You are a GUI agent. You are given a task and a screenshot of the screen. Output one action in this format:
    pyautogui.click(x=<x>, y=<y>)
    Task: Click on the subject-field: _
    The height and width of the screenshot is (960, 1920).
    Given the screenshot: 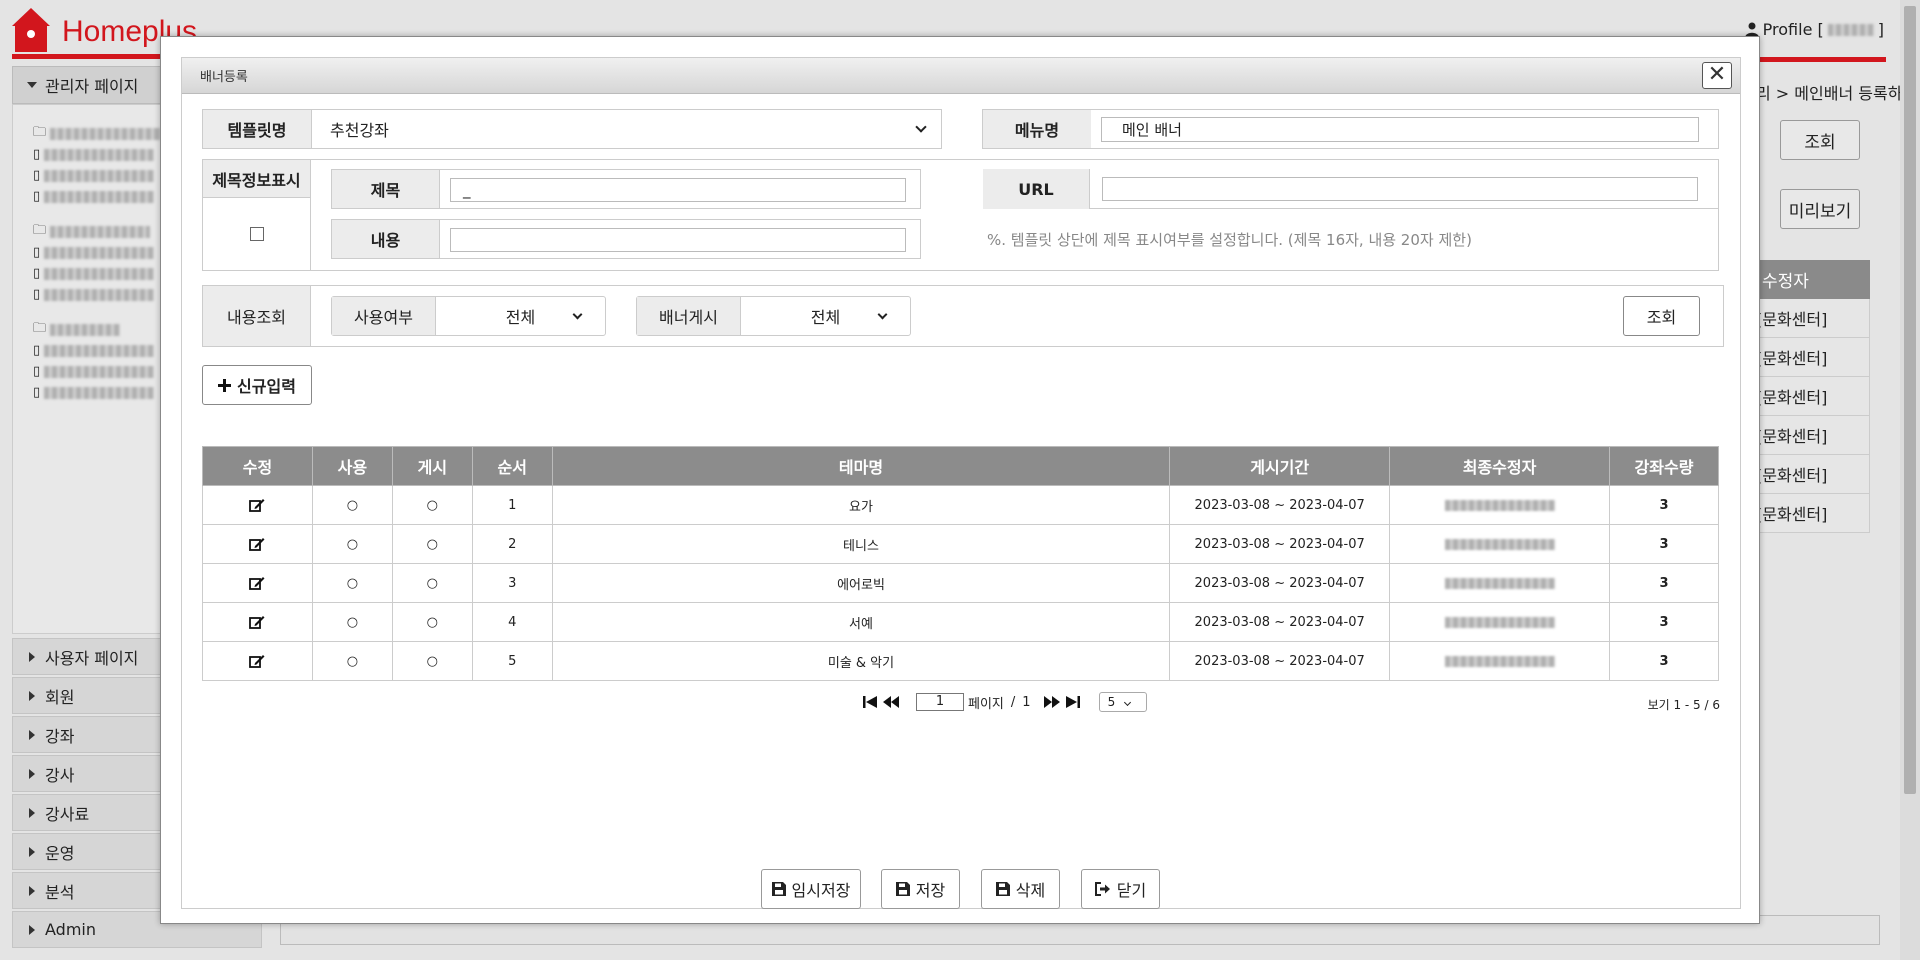 What is the action you would take?
    pyautogui.click(x=678, y=190)
    